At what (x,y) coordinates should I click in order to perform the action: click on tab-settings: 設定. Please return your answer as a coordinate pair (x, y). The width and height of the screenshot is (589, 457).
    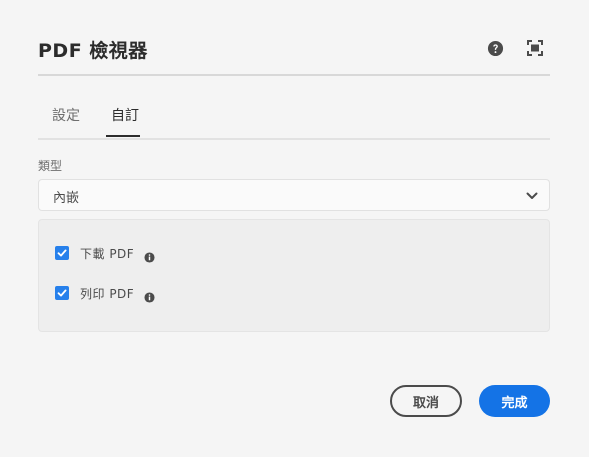
    Looking at the image, I should click on (66, 115).